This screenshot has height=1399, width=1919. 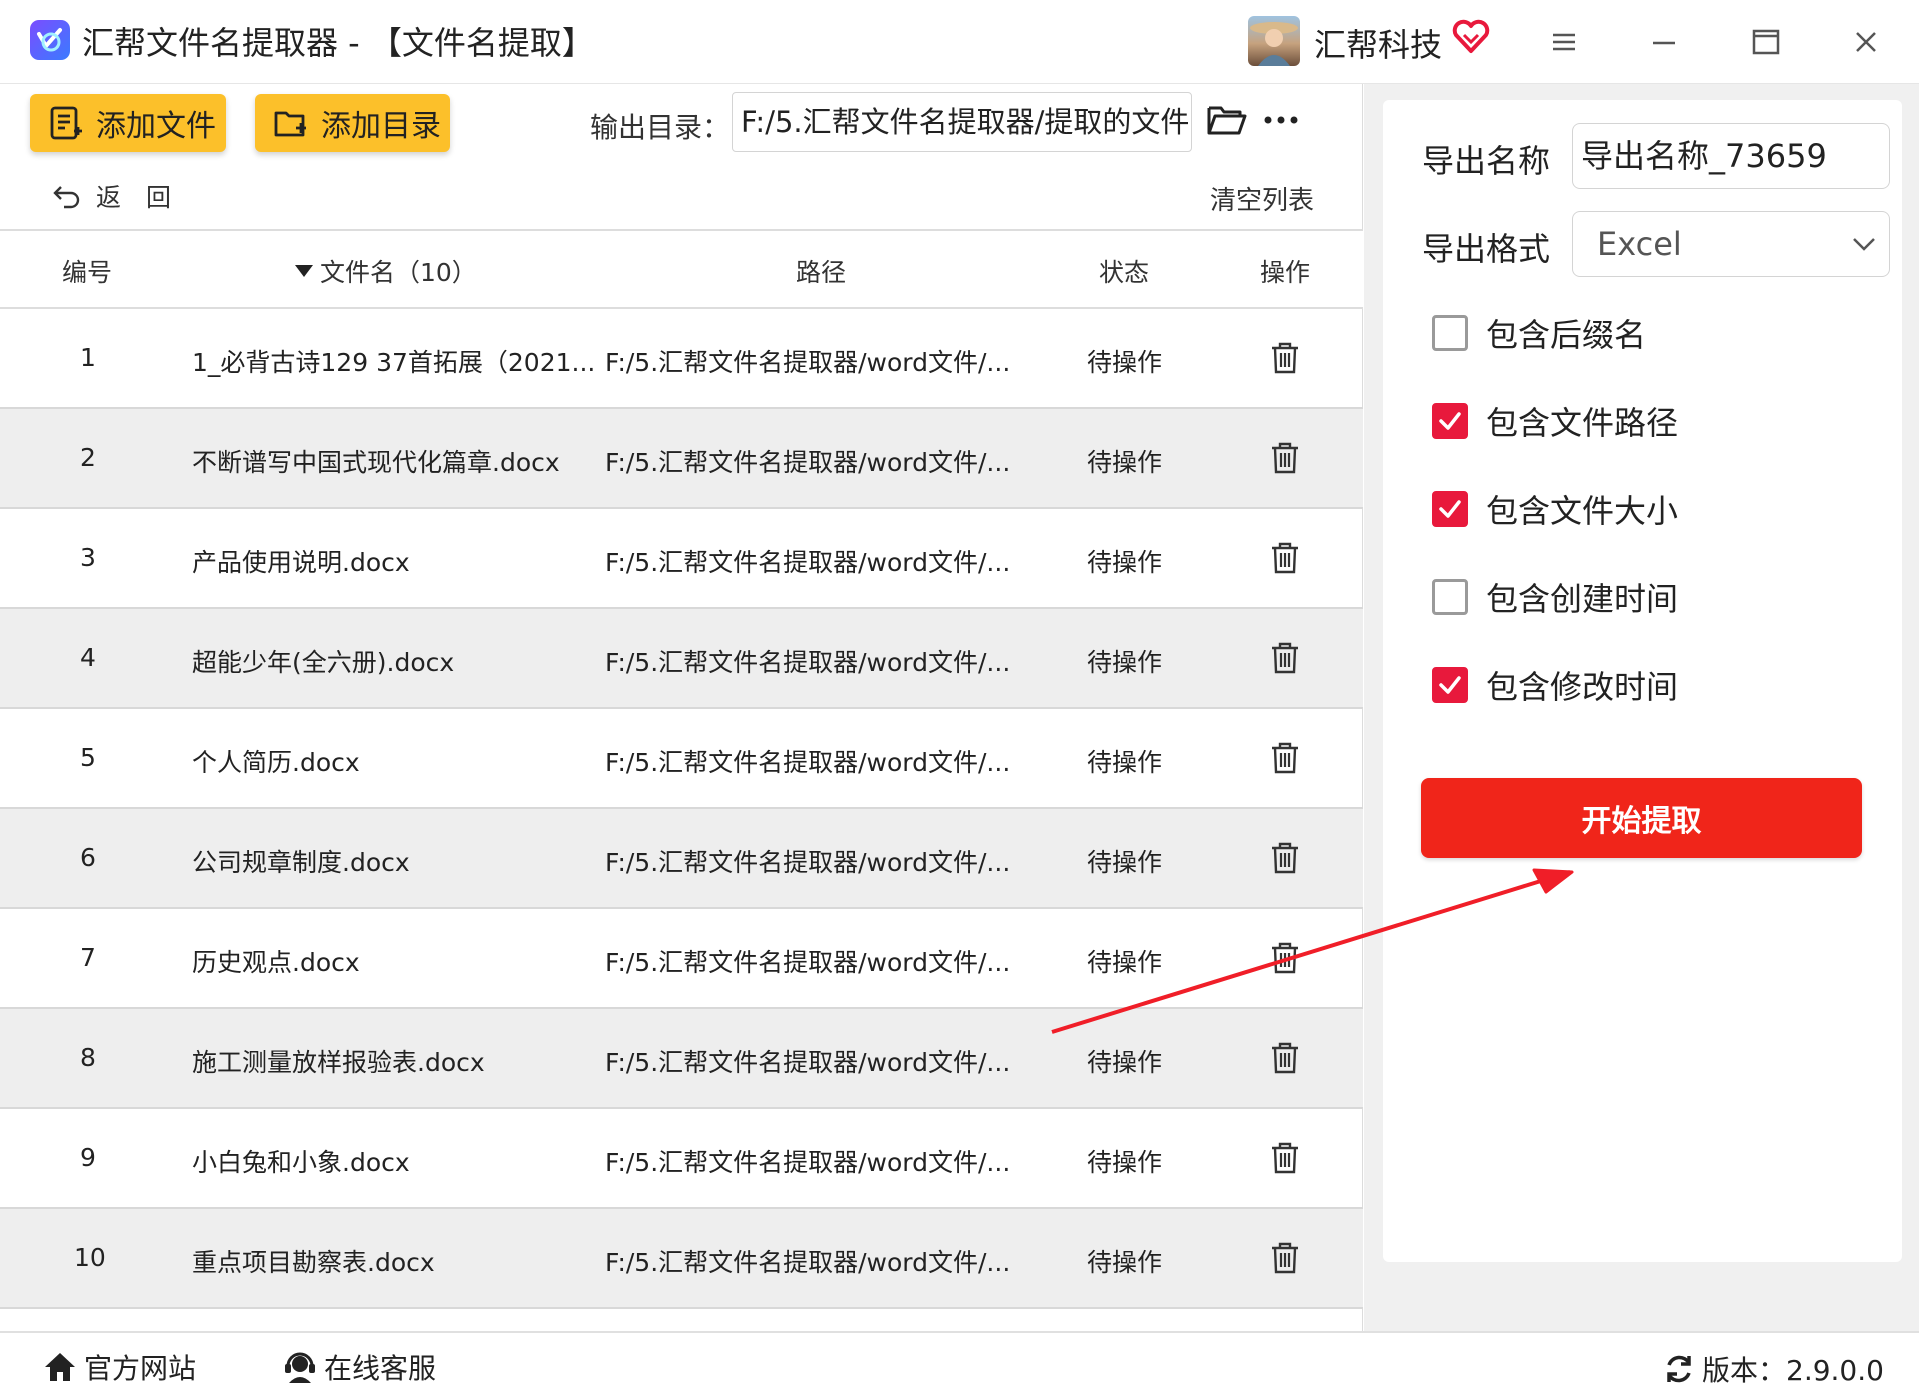 What do you see at coordinates (1582, 599) in the screenshot?
I see `option-label: 包含创建时间` at bounding box center [1582, 599].